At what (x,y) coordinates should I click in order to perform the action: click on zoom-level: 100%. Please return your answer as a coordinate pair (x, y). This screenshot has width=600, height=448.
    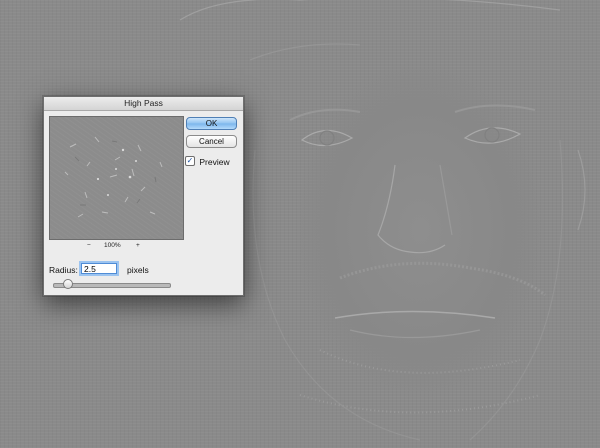
    Looking at the image, I should click on (112, 245).